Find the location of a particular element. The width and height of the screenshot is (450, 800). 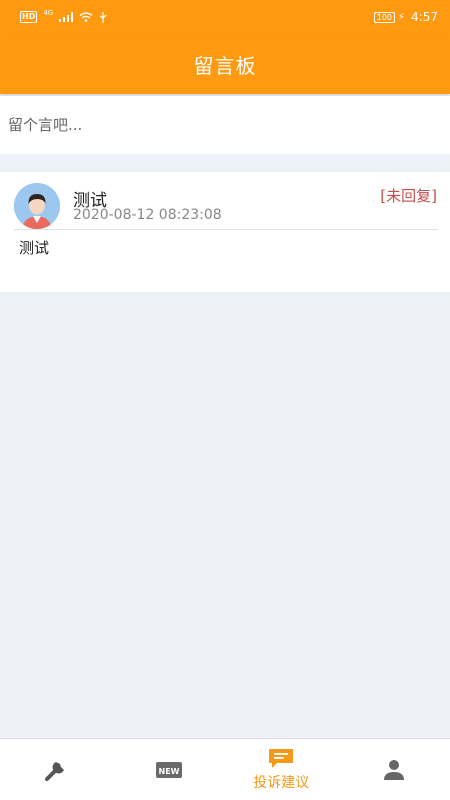

new-badge-icon: NEW is located at coordinates (168, 769).